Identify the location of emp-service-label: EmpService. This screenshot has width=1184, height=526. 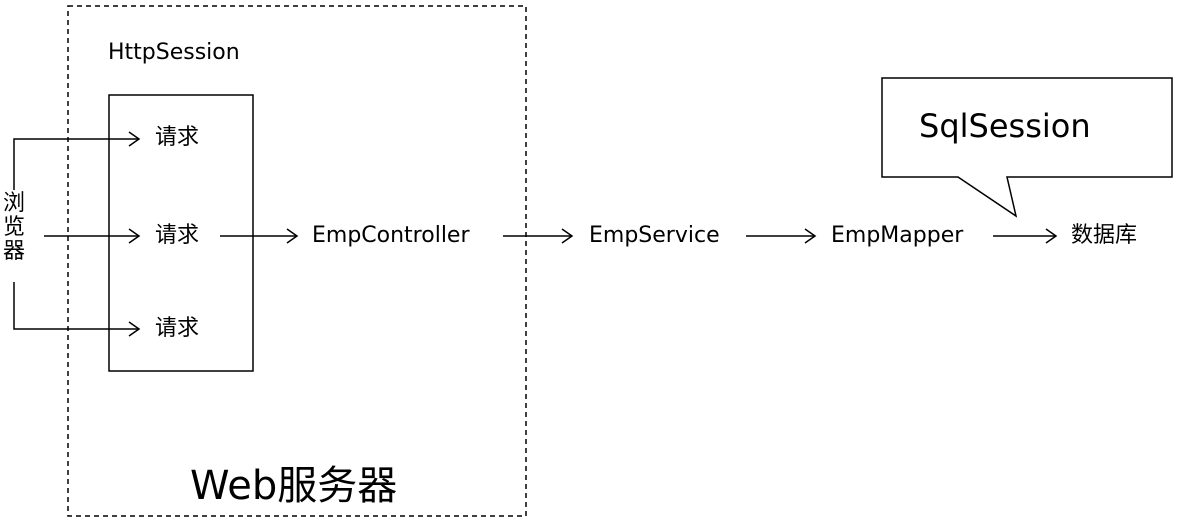
(654, 235).